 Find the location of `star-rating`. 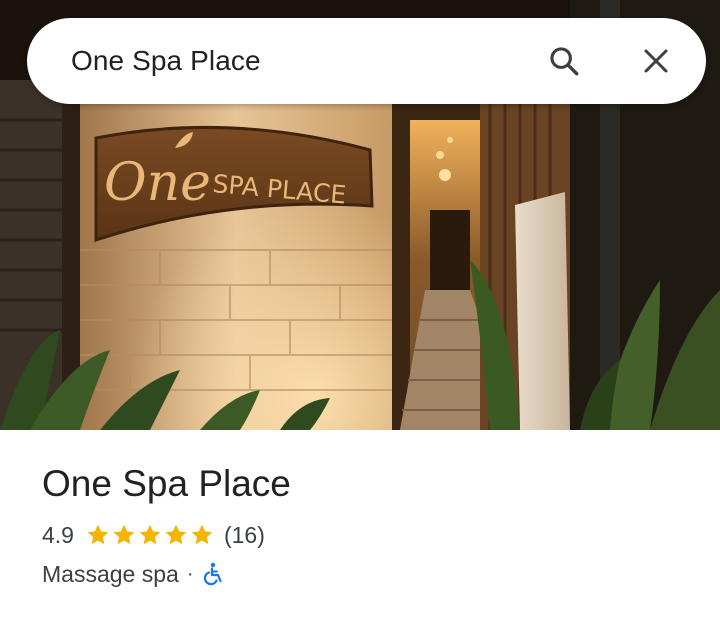

star-rating is located at coordinates (150, 535).